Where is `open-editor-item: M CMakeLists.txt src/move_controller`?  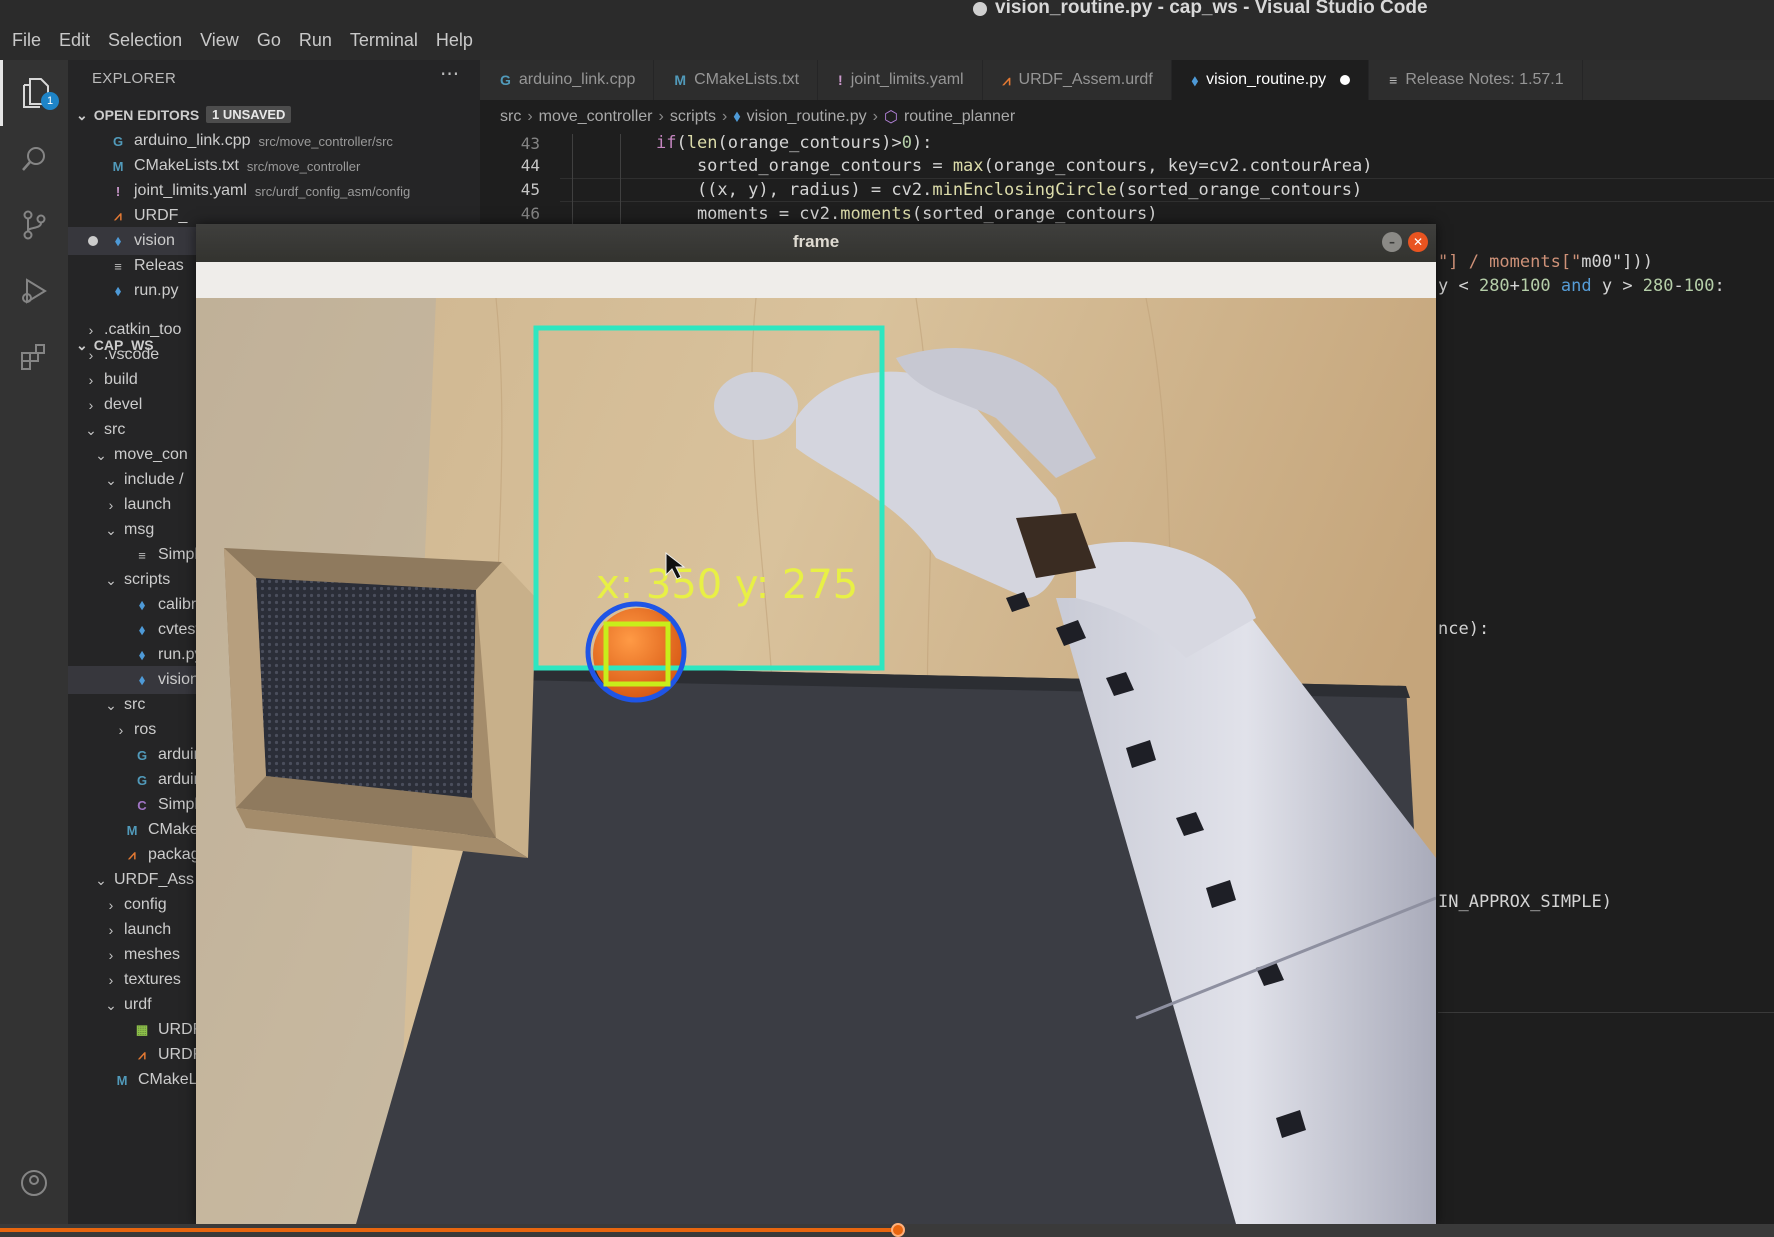
open-editor-item: M CMakeLists.txt src/move_controller is located at coordinates (274, 166).